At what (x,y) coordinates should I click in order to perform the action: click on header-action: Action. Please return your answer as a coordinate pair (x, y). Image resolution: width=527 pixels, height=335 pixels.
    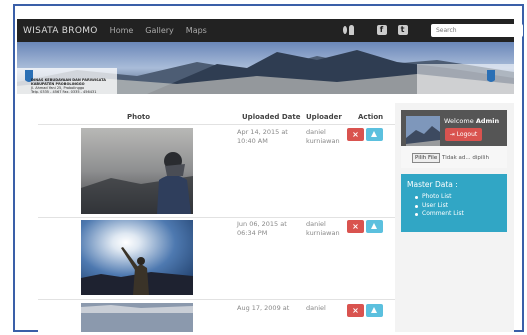
    Looking at the image, I should click on (371, 117).